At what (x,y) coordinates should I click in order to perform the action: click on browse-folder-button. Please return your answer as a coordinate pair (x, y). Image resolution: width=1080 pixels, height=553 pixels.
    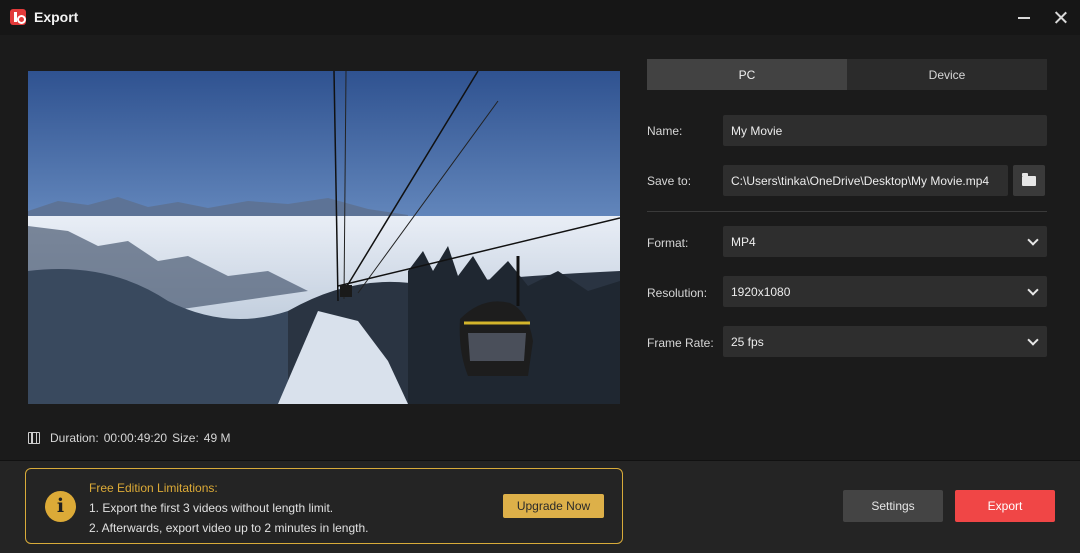
    Looking at the image, I should click on (1029, 180).